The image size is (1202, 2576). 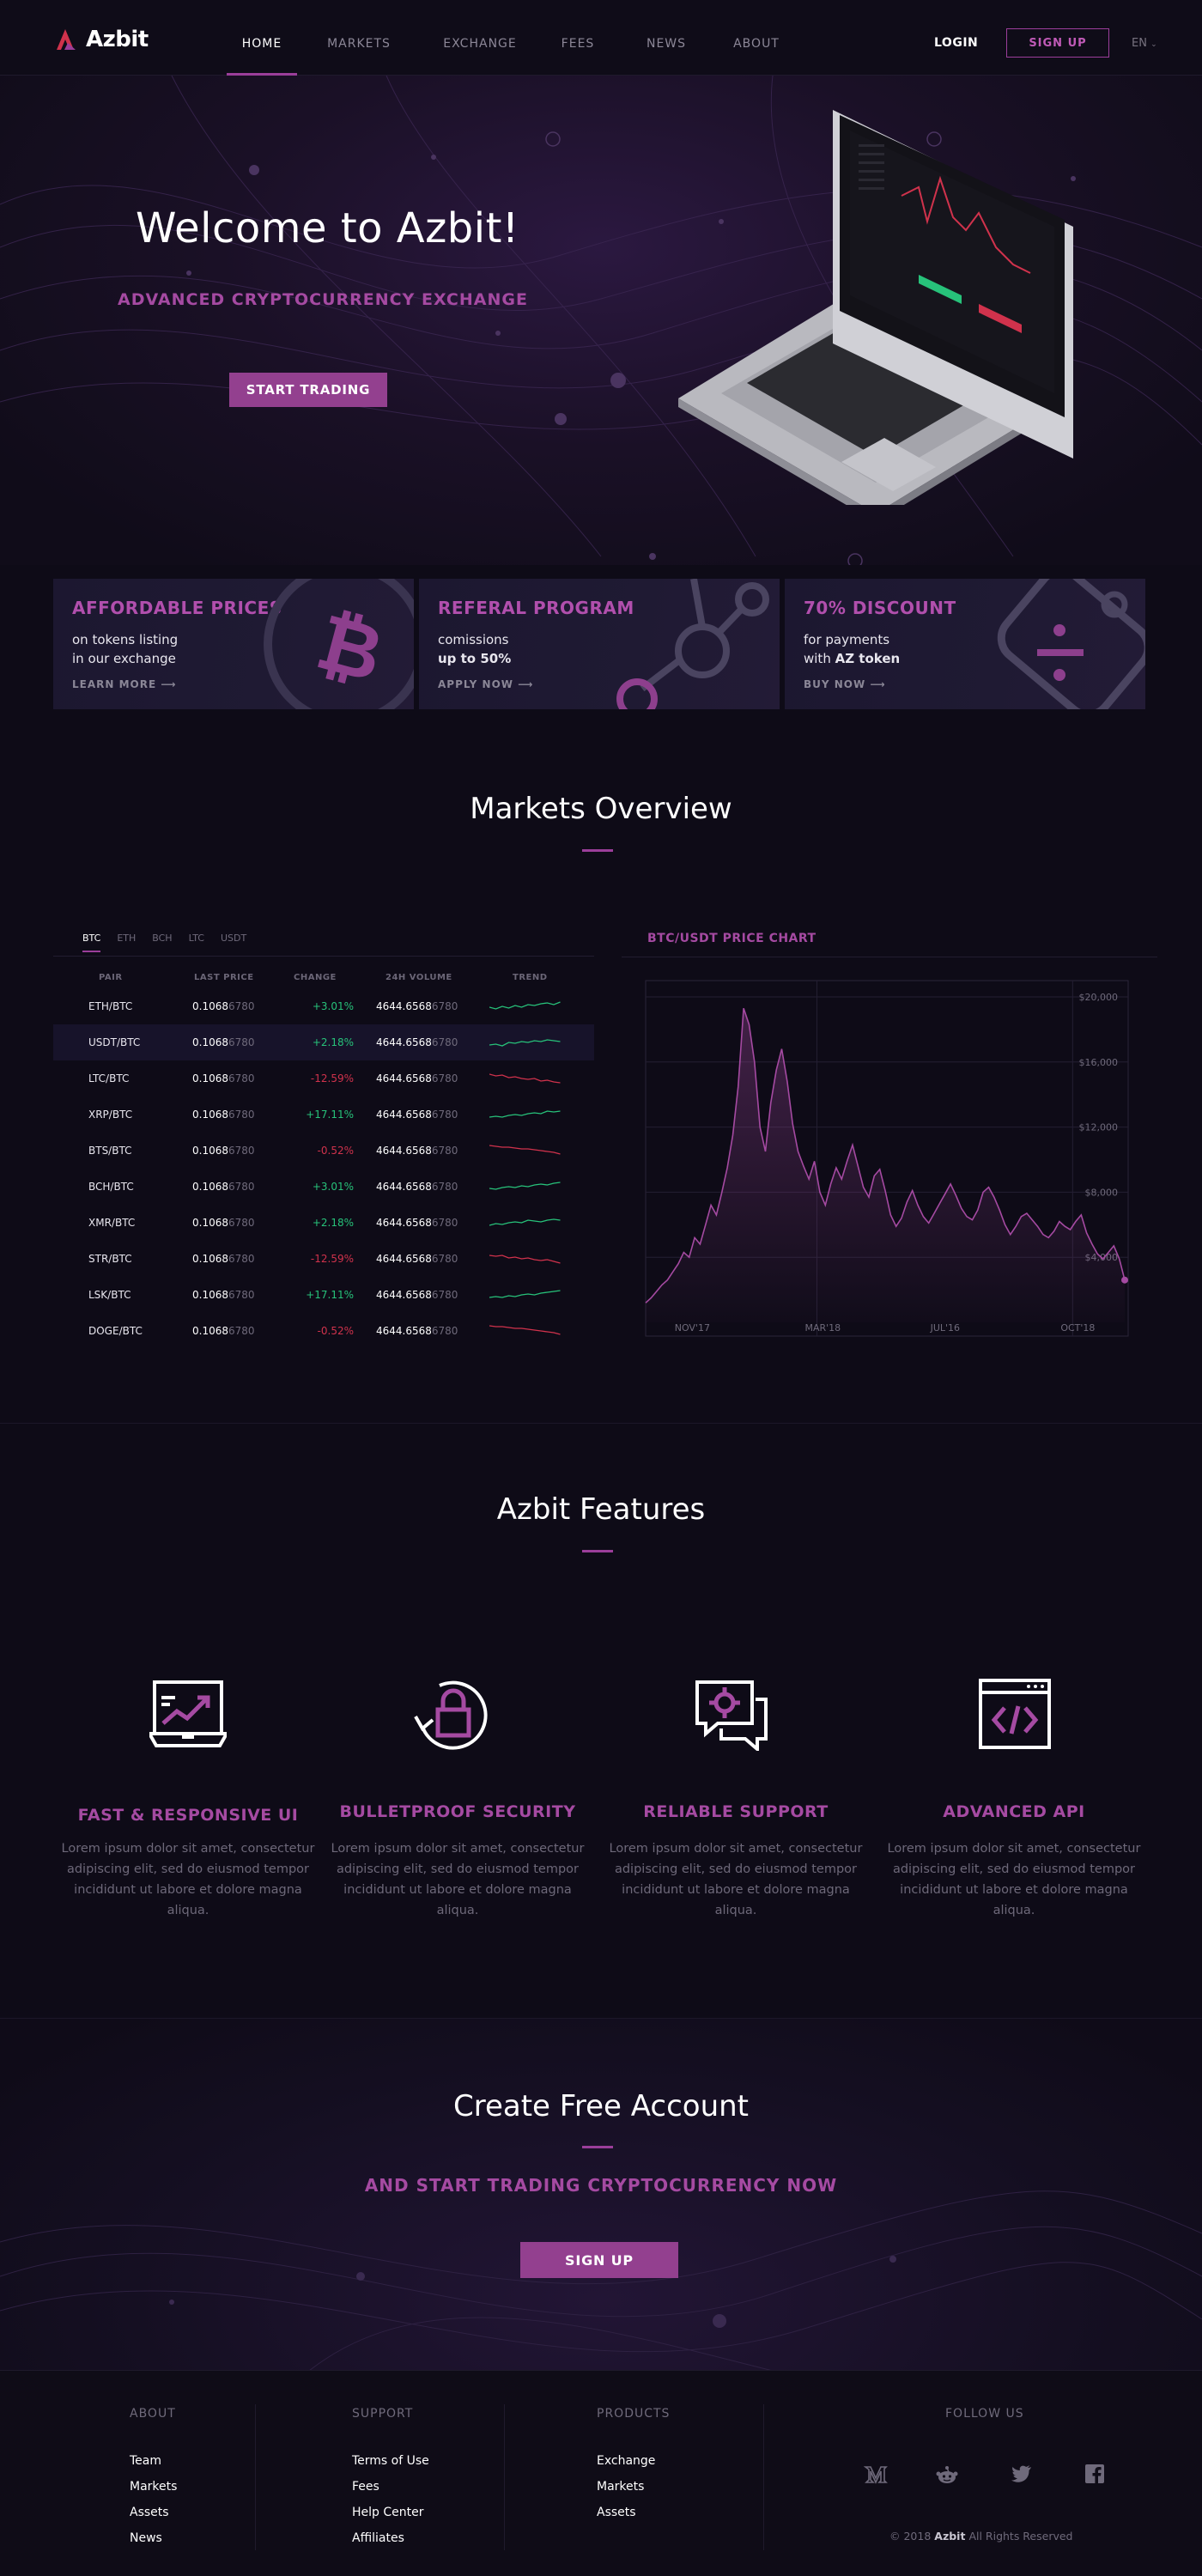 I want to click on signup-button: SIGN UP, so click(x=1057, y=43).